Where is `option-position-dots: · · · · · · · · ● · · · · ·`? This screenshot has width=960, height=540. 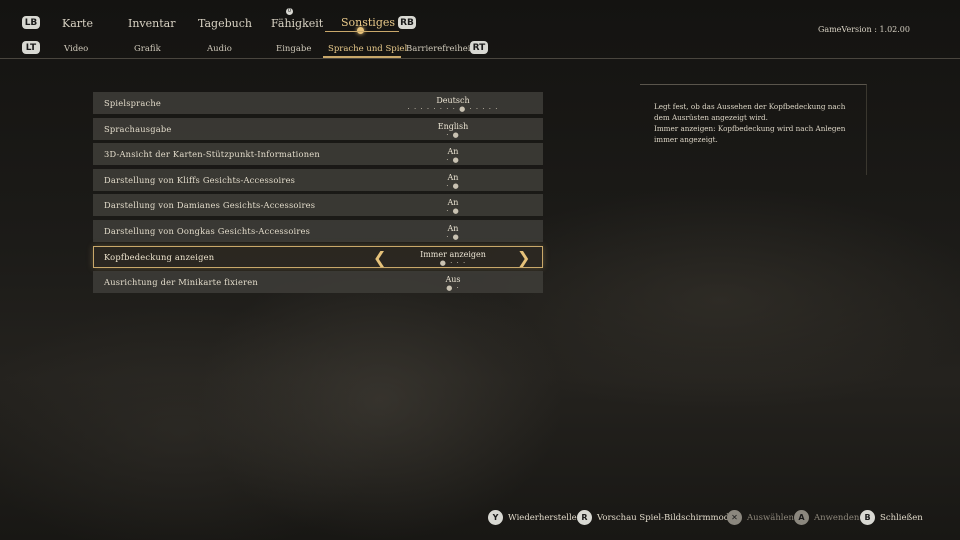 option-position-dots: · · · · · · · · ● · · · · · is located at coordinates (453, 109).